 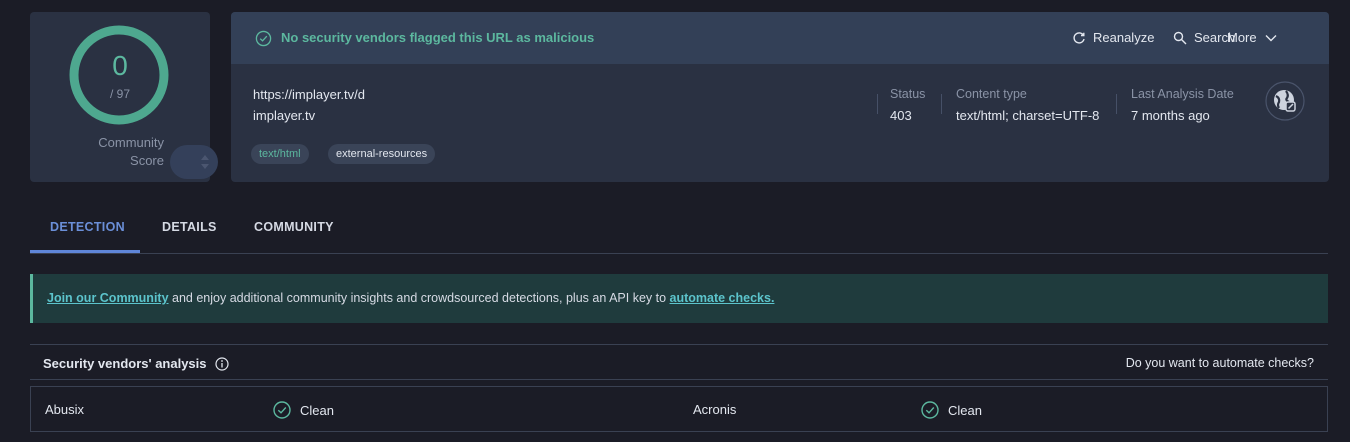 I want to click on chevron-down-icon, so click(x=1271, y=37).